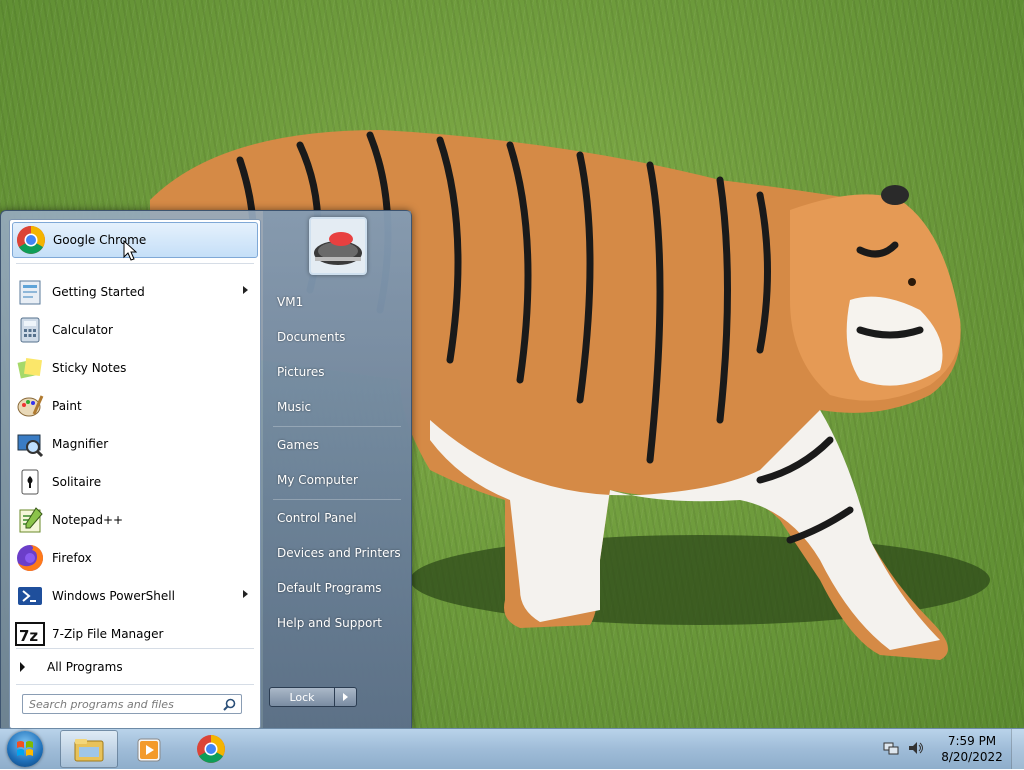 The width and height of the screenshot is (1024, 770). I want to click on program-magnifier: Magnifier, so click(135, 444).